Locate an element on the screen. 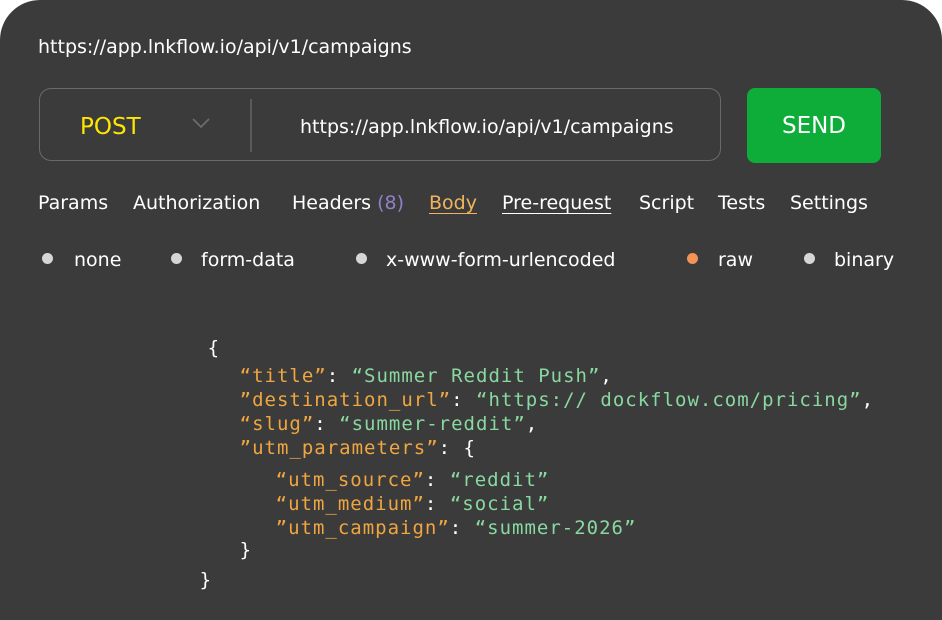 The width and height of the screenshot is (942, 620). radio-binary-label: binary is located at coordinates (864, 260).